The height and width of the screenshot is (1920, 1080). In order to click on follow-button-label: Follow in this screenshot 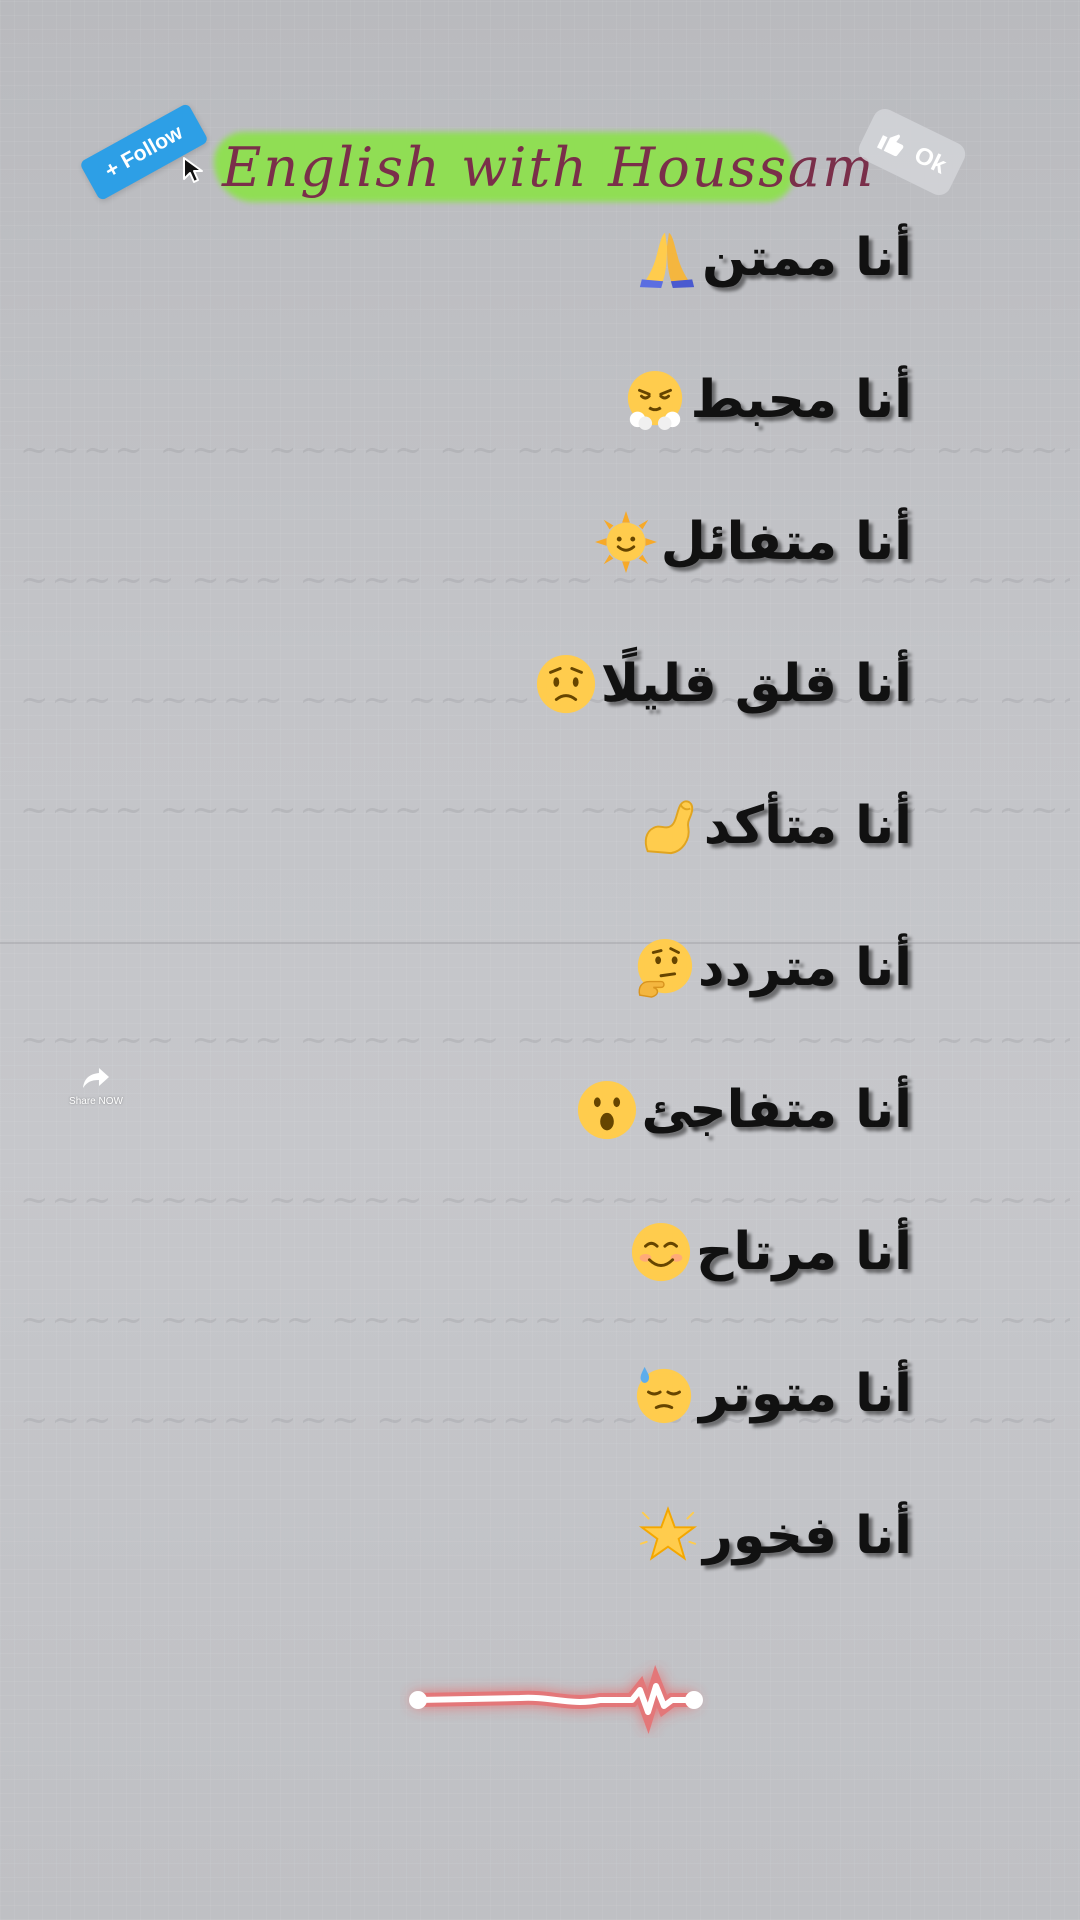, I will do `click(152, 147)`.